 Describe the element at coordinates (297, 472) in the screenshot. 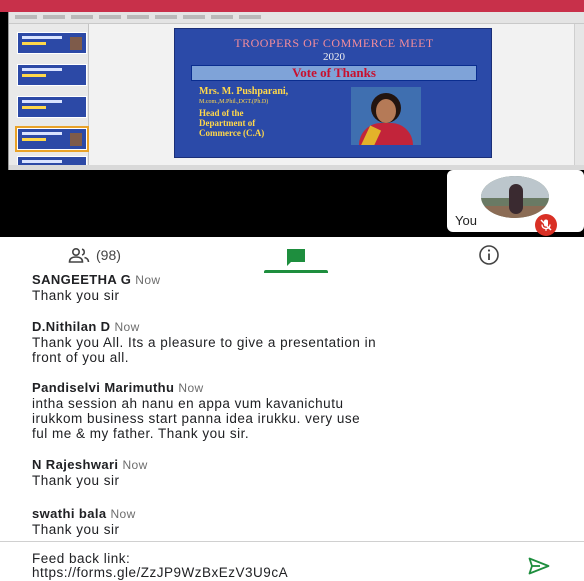

I see `chat-message: N Rajeshwari Now Thank you sir` at that location.